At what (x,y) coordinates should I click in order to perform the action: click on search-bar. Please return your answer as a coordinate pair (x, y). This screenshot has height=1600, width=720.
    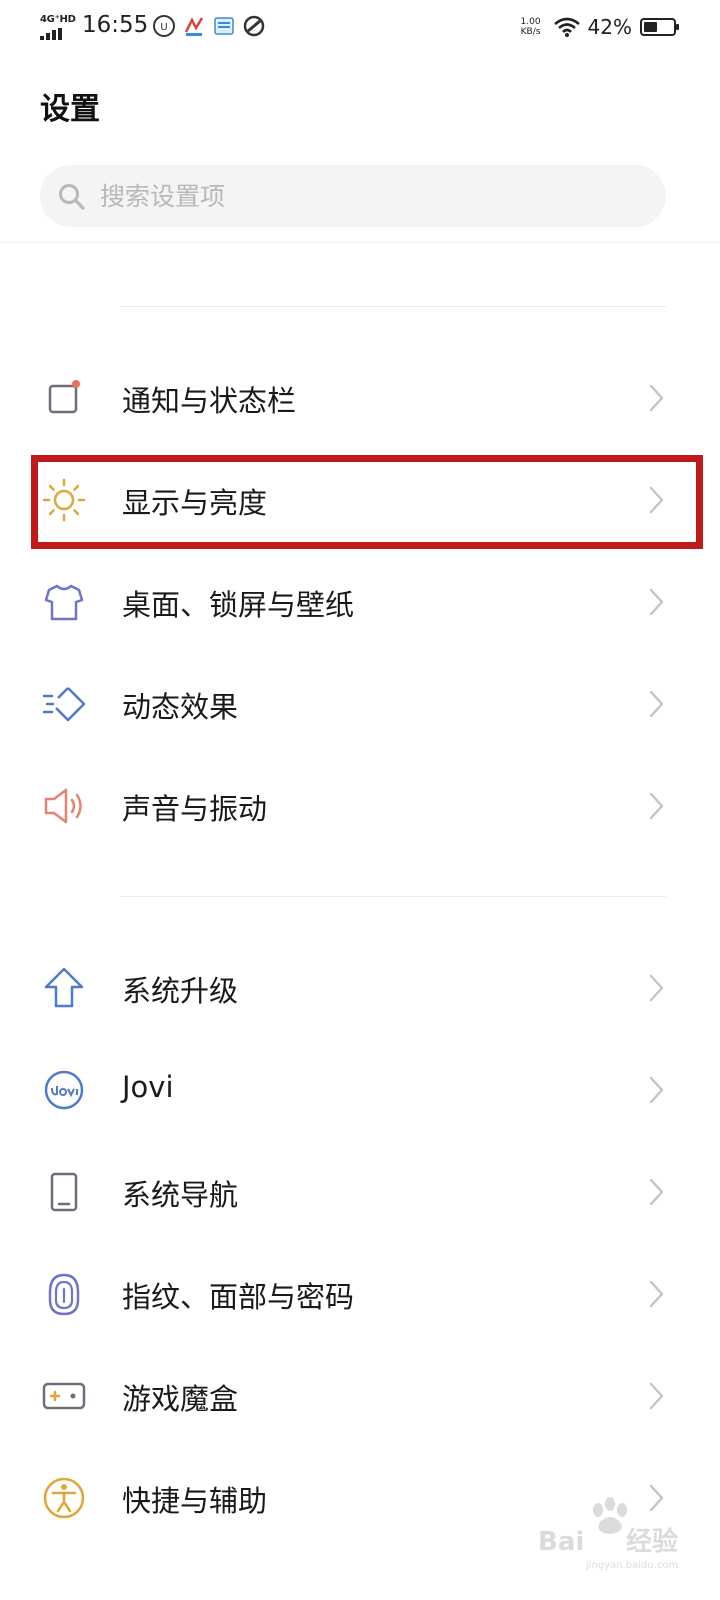
    Looking at the image, I should click on (353, 196).